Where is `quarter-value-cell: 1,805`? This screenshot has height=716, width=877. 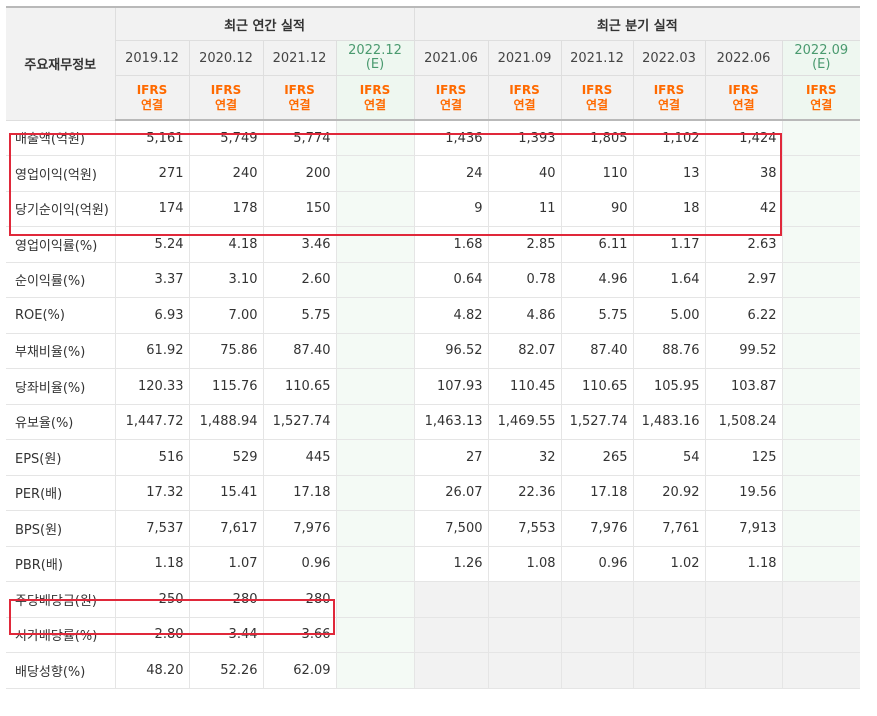 quarter-value-cell: 1,805 is located at coordinates (597, 138).